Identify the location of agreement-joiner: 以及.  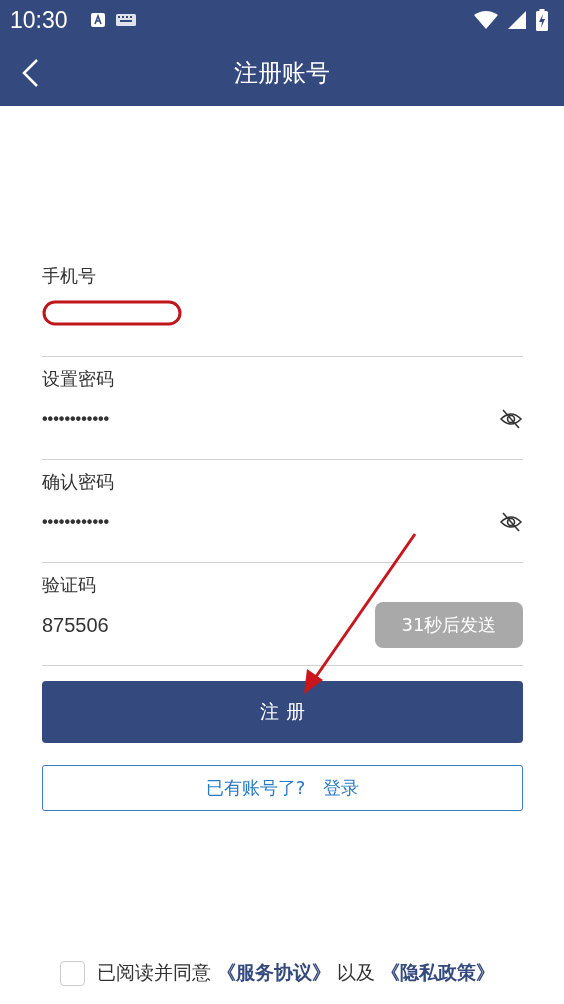
(356, 972).